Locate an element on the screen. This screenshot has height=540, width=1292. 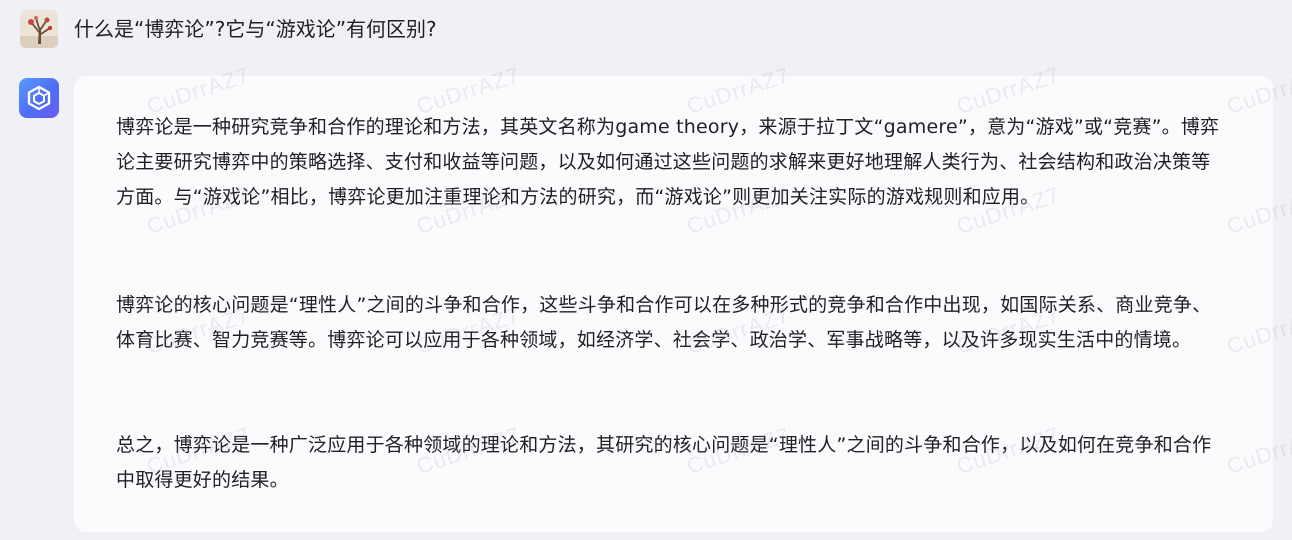
user-avatar-photo-icon is located at coordinates (39, 29).